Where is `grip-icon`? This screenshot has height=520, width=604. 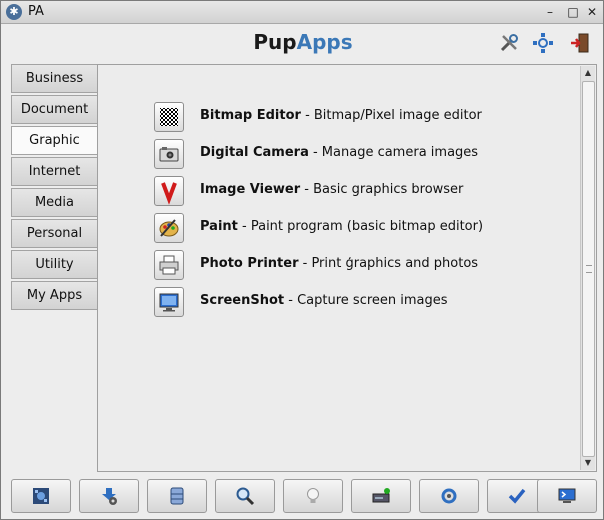 grip-icon is located at coordinates (589, 269).